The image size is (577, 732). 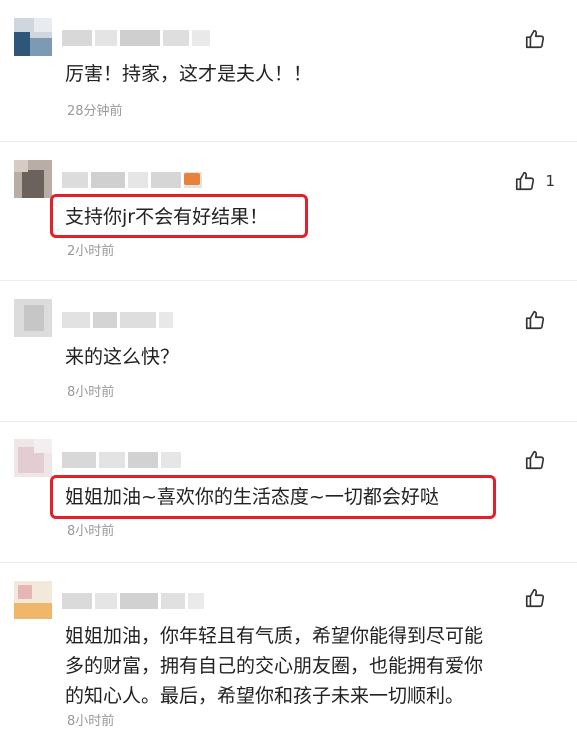 I want to click on comment-text-line: 姐姐加油，你年轻且有气质，希望你能得到尽可能, so click(x=274, y=636).